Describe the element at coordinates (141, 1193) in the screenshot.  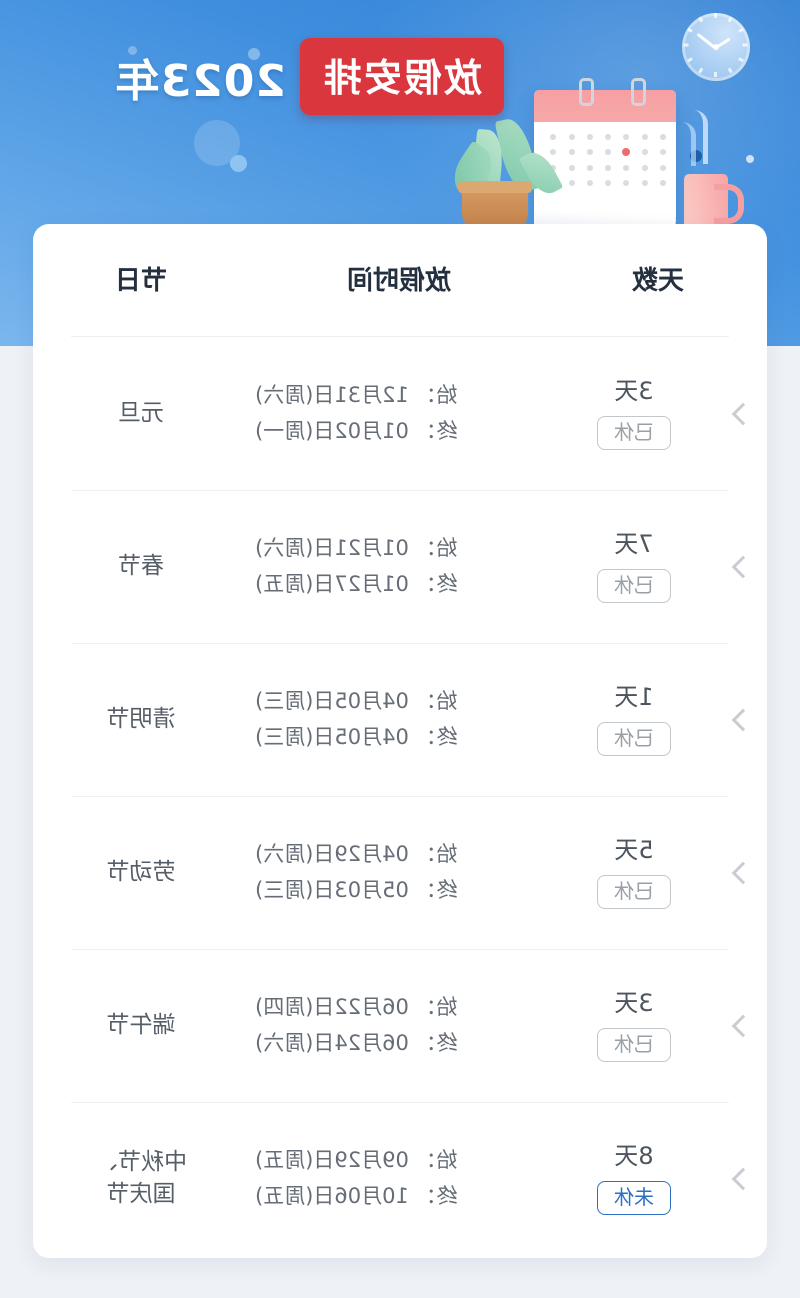
I see `holiday-name-line2: 国庆节` at that location.